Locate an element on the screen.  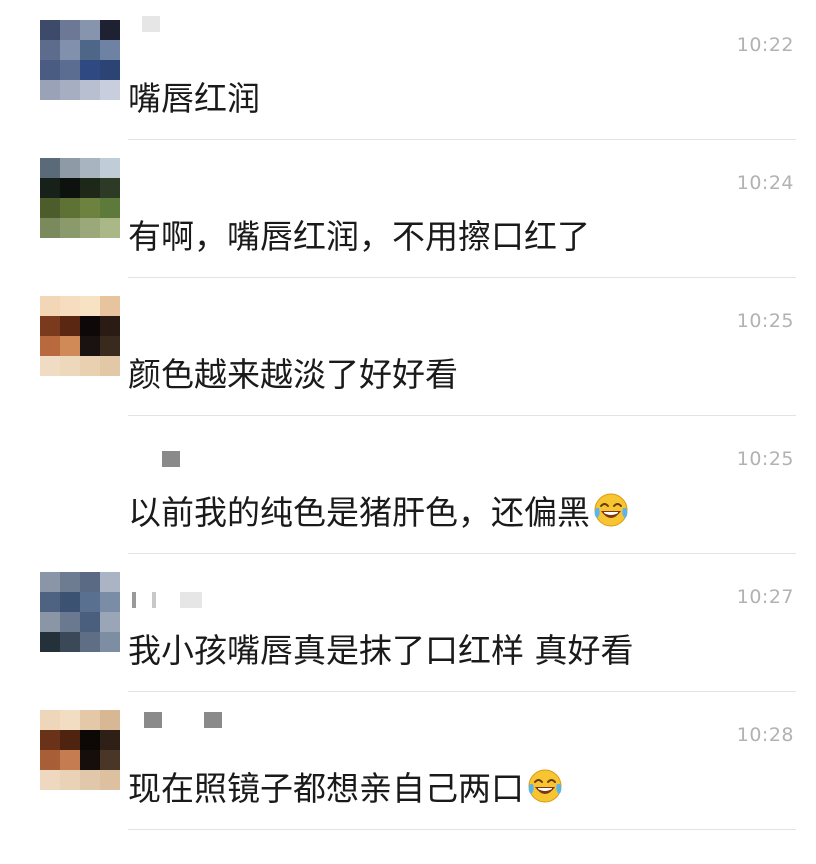
timestamp: 10:28 is located at coordinates (765, 735).